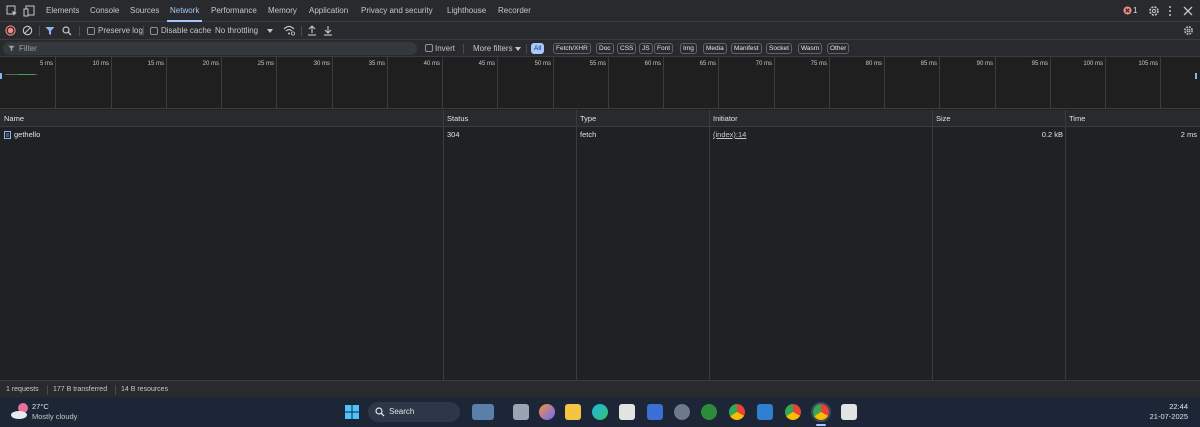 The height and width of the screenshot is (427, 1200). I want to click on network-conditions-wifi-icon, so click(289, 30).